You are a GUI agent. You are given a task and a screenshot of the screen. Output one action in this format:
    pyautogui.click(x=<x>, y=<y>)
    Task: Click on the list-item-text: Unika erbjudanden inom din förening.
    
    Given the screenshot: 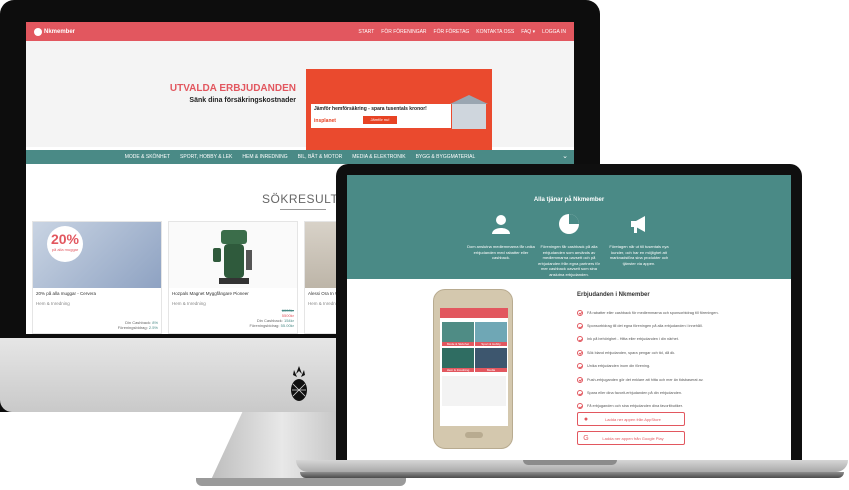 What is the action you would take?
    pyautogui.click(x=619, y=366)
    